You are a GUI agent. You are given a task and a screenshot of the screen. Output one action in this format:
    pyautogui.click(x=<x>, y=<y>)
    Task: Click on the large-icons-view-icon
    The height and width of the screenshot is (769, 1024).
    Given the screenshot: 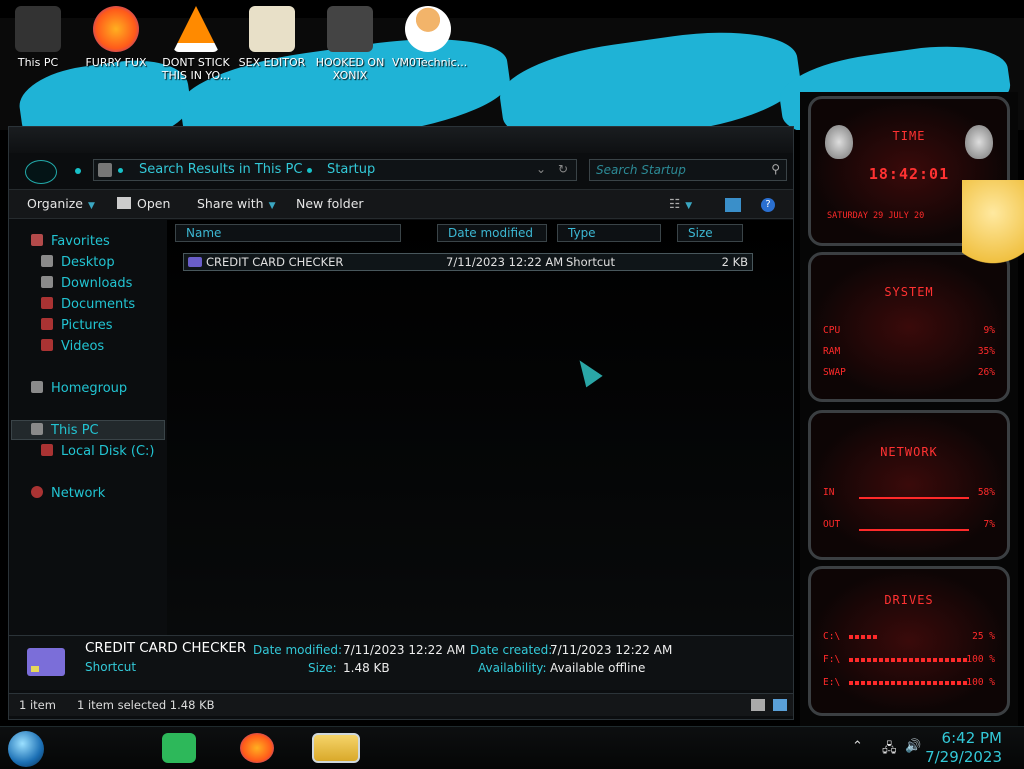 What is the action you would take?
    pyautogui.click(x=780, y=705)
    